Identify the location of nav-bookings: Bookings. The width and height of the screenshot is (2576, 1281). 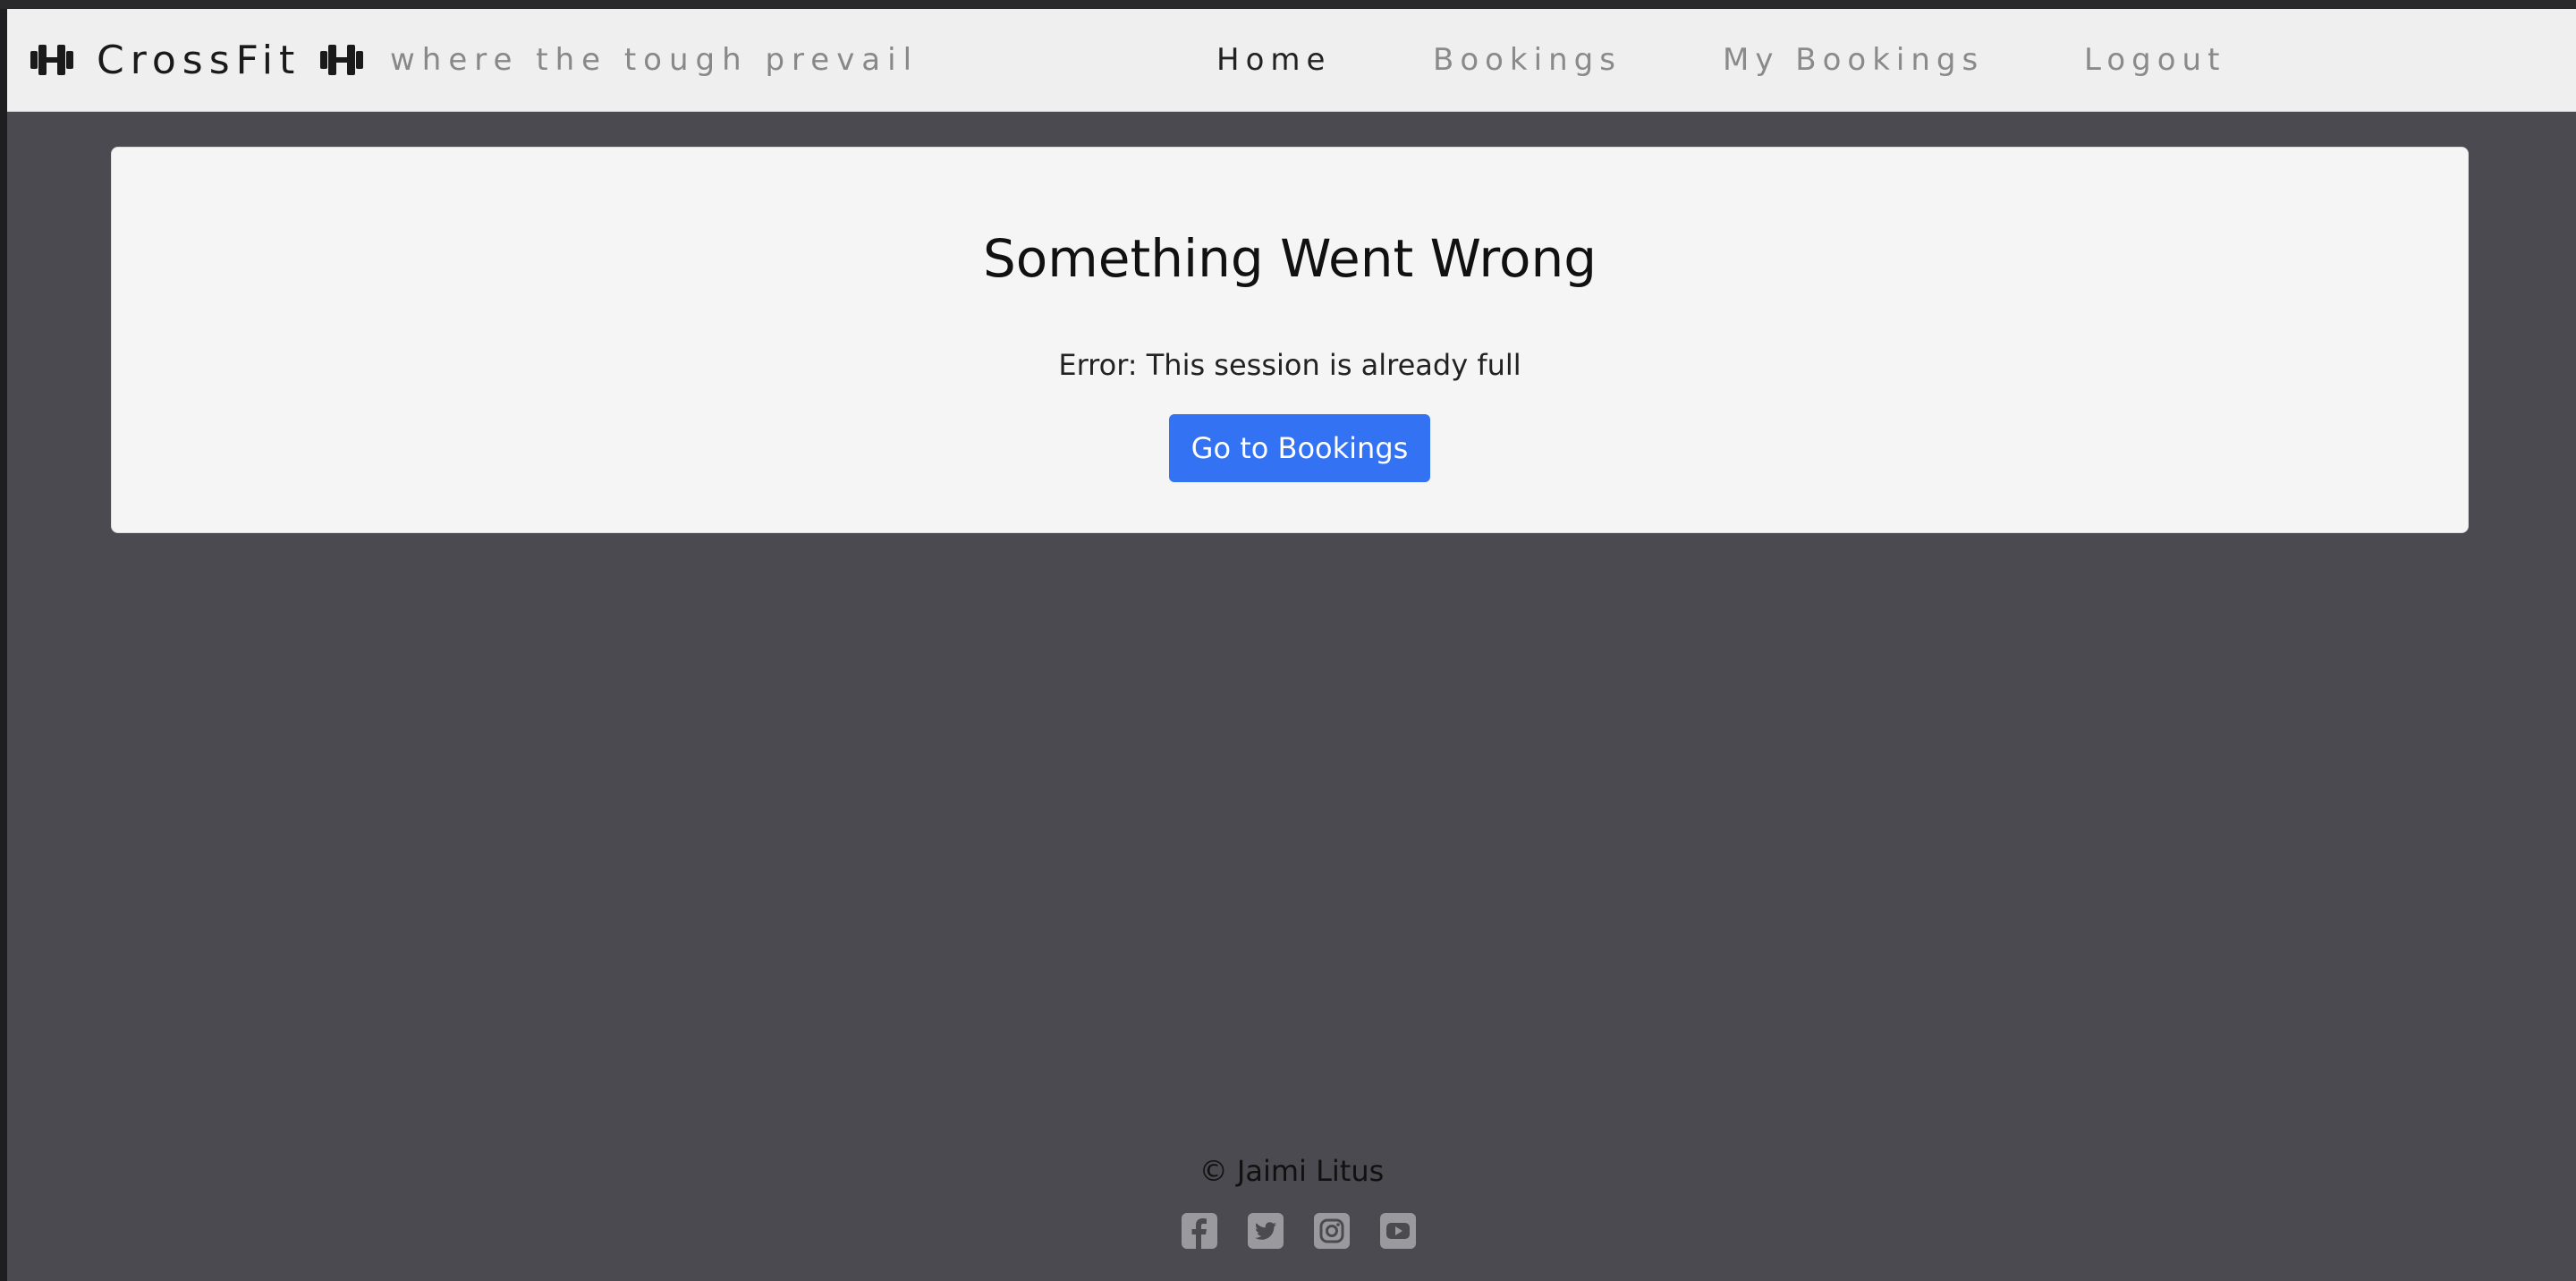
(1527, 60).